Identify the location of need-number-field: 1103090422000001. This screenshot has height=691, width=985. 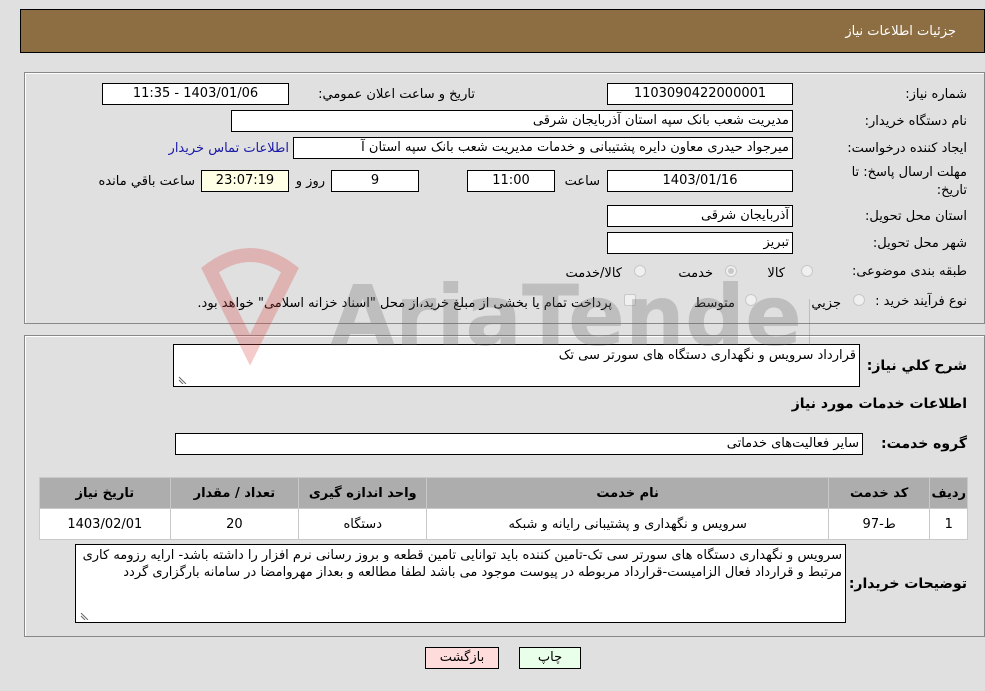
(700, 94).